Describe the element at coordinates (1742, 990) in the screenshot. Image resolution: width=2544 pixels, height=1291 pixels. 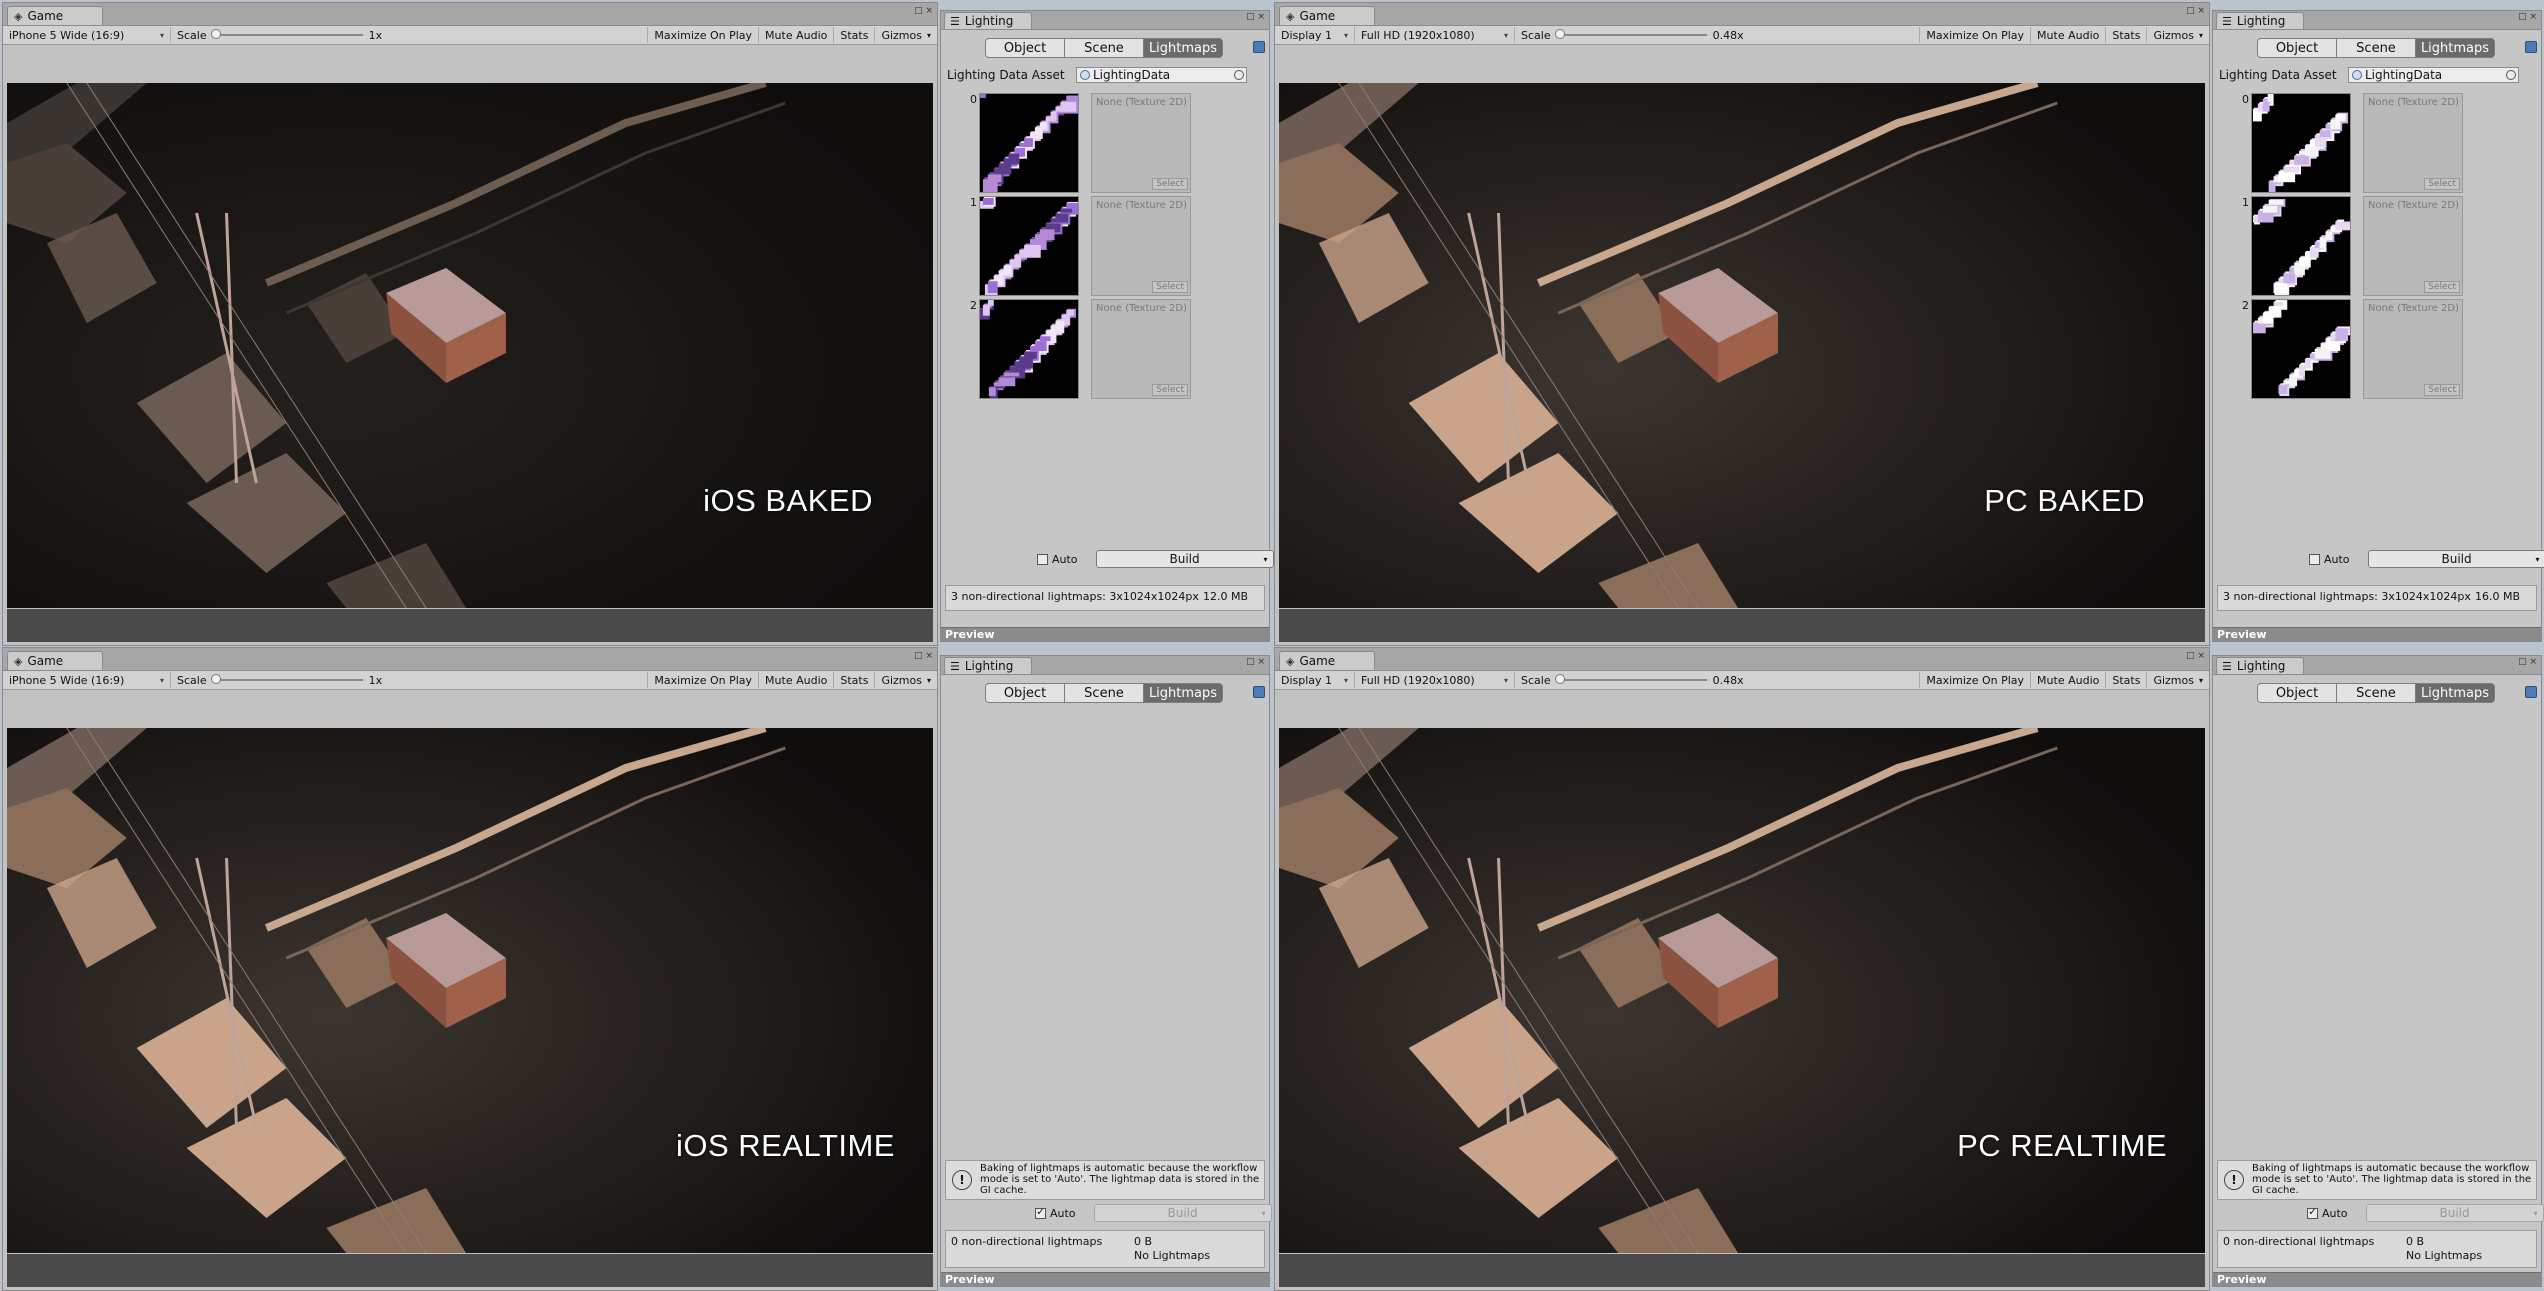
I see `game-viewport: PC REALTIME` at that location.